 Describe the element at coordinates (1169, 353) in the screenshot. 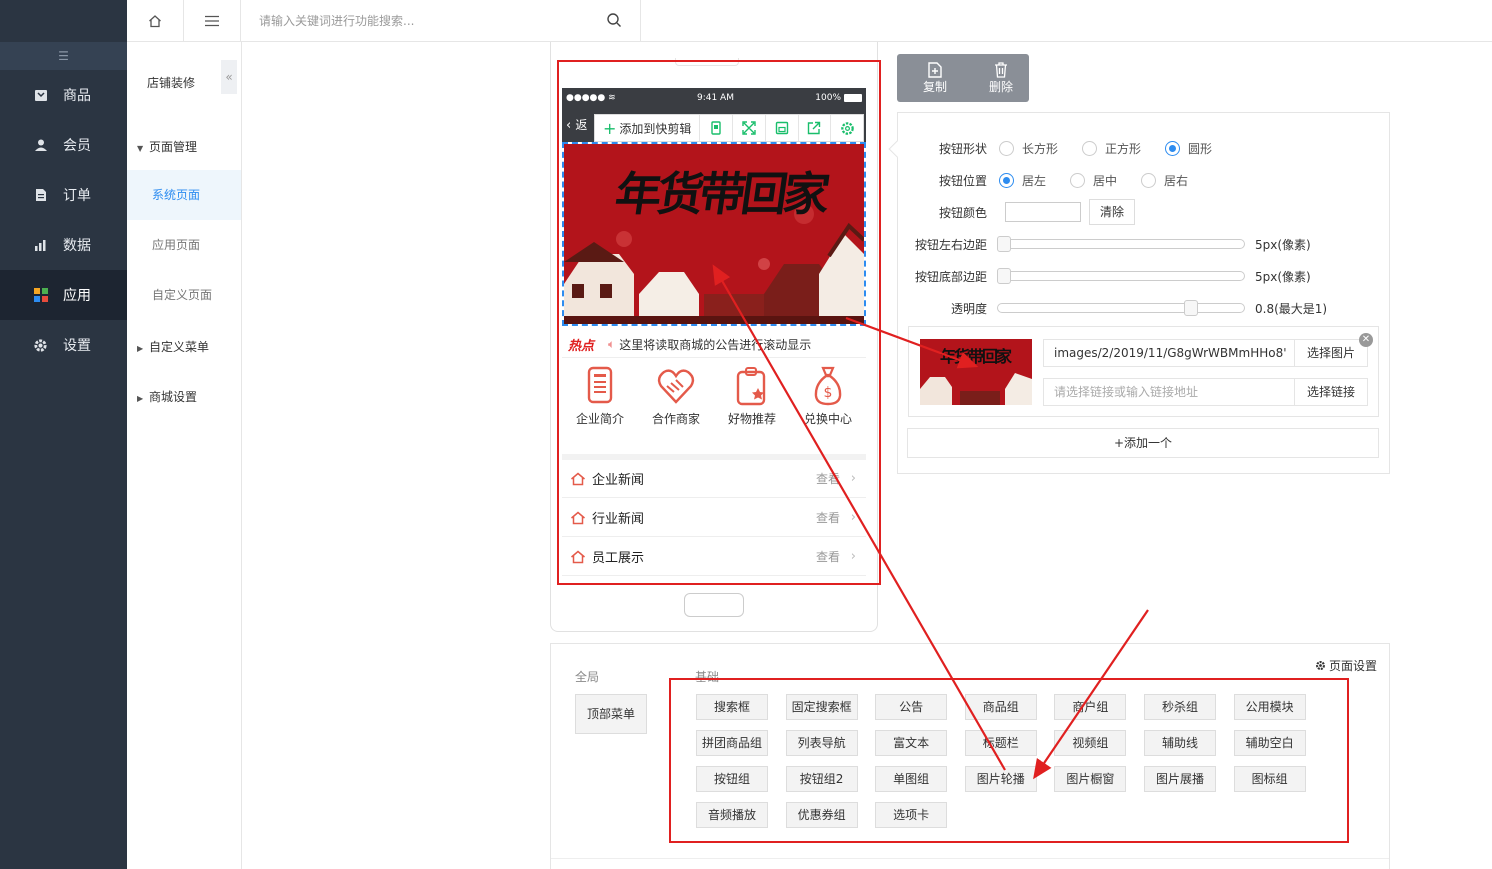

I see `image-path-input: images/2/2019/11/G8gWrWBMmHHo8'` at that location.